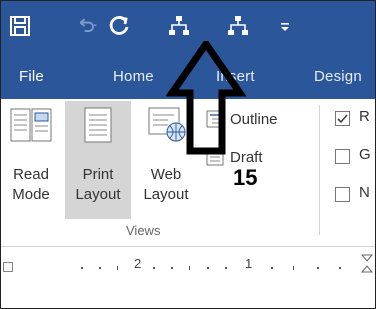 Image resolution: width=376 pixels, height=309 pixels. Describe the element at coordinates (166, 194) in the screenshot. I see `web-layout-label-2: Layout` at that location.